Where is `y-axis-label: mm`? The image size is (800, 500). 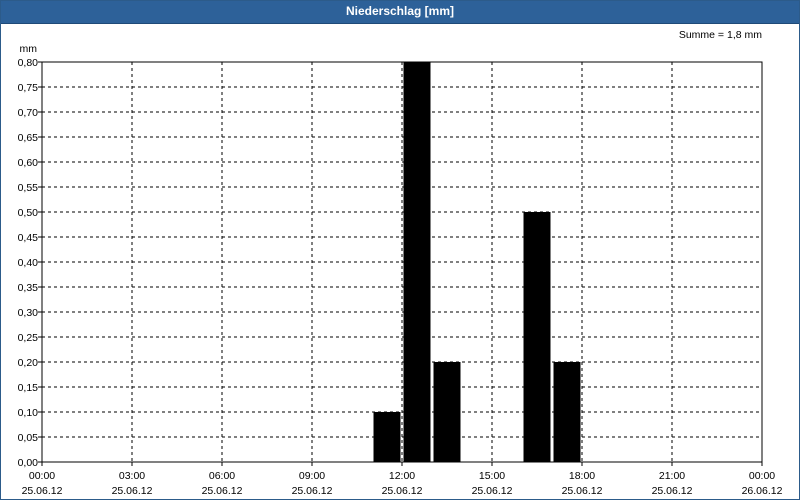 y-axis-label: mm is located at coordinates (29, 49).